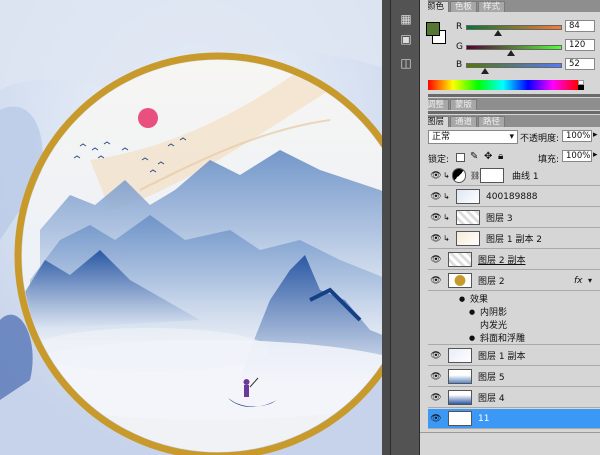 The height and width of the screenshot is (455, 600). What do you see at coordinates (485, 71) in the screenshot?
I see `b-slider-thumb` at bounding box center [485, 71].